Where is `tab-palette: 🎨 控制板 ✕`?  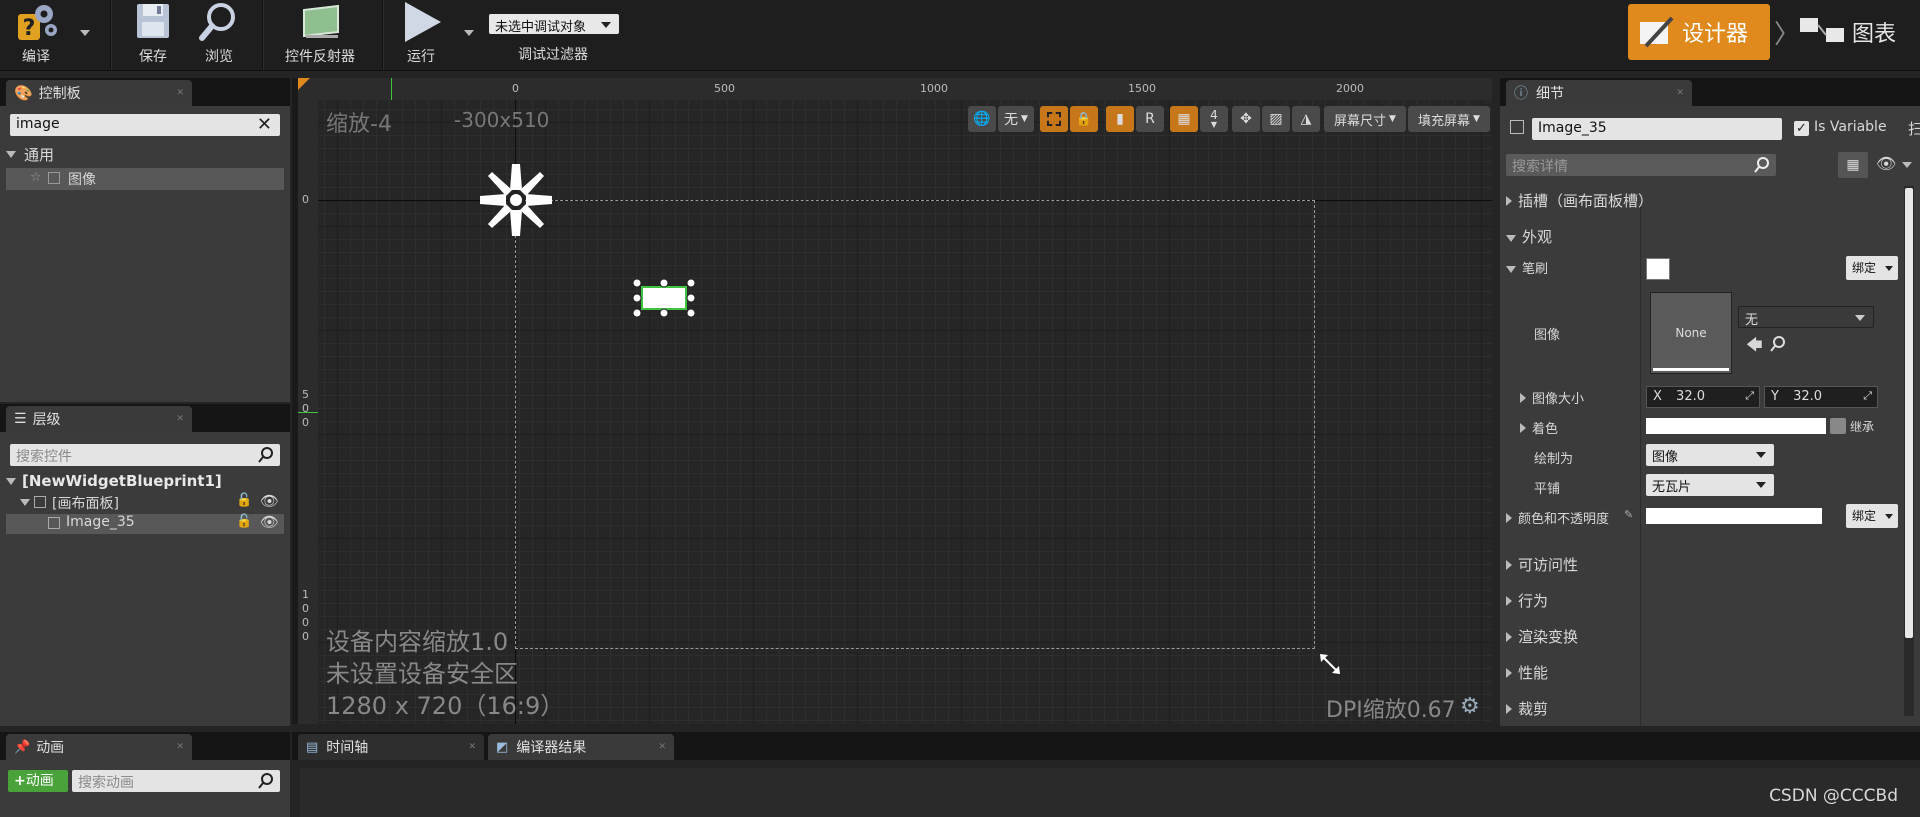 tab-palette: 🎨 控制板 ✕ is located at coordinates (99, 93).